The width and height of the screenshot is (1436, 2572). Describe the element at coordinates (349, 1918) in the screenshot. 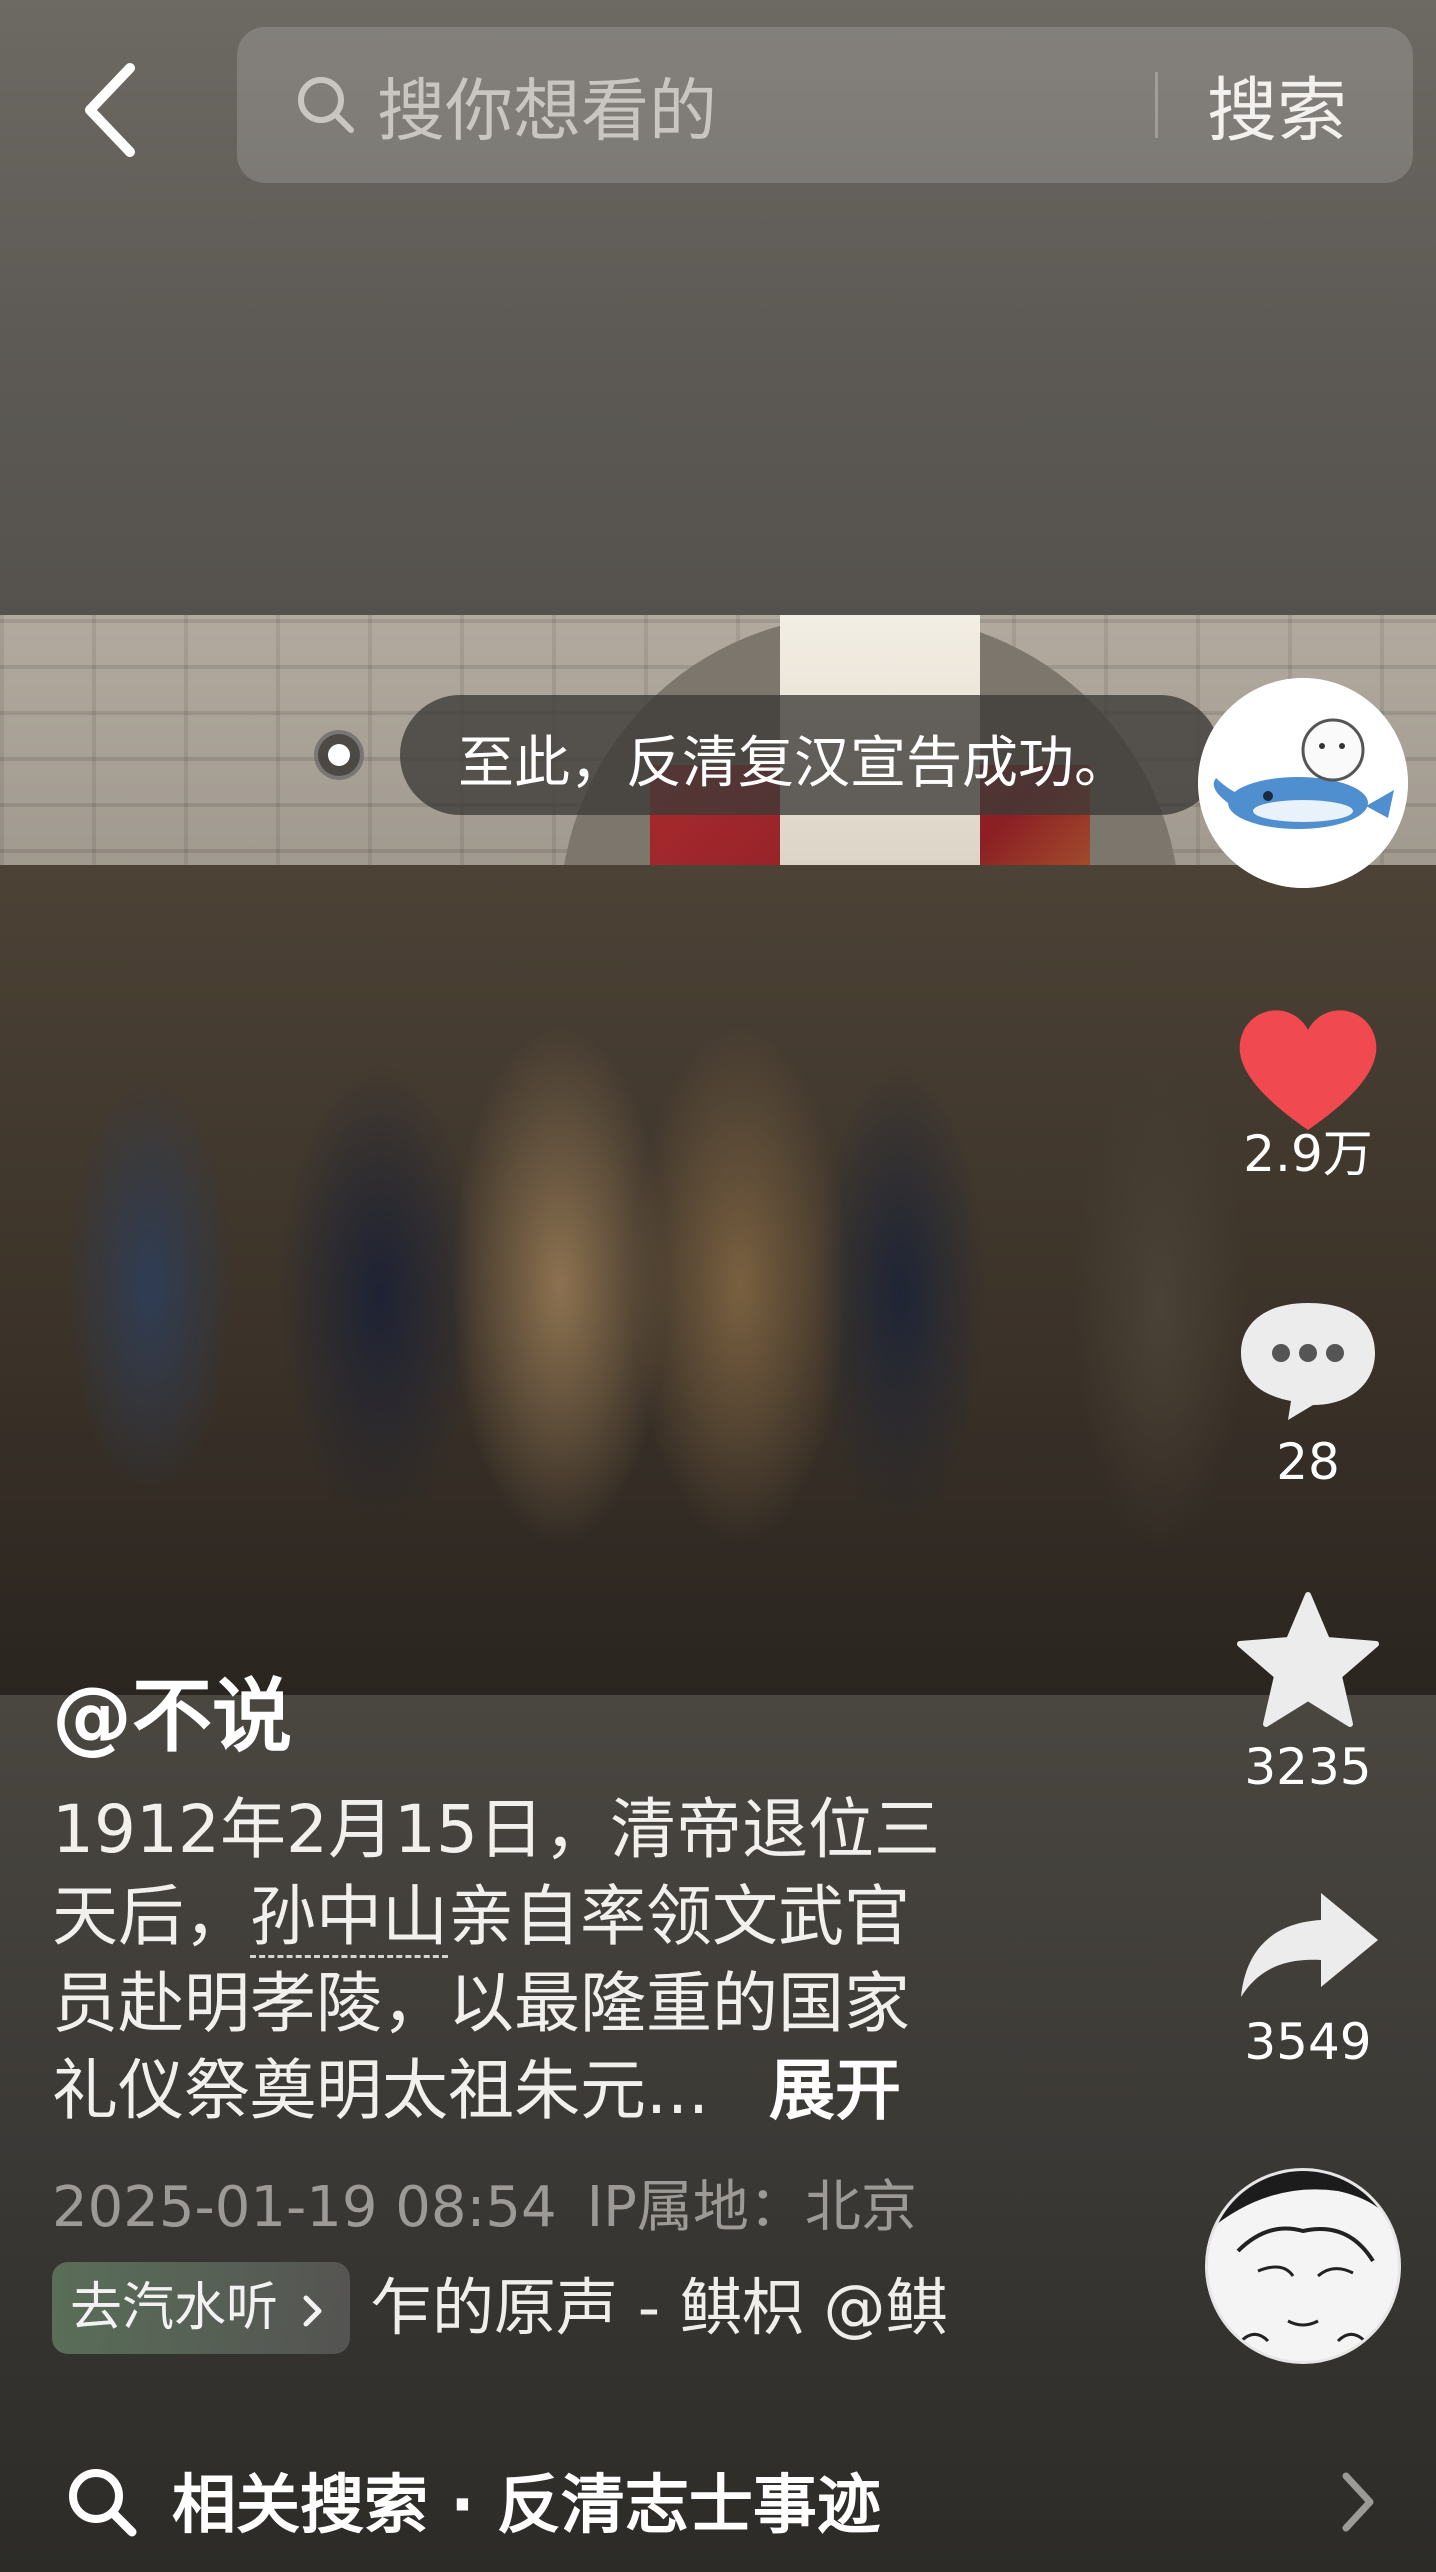

I see `keyword-link: 孙中山` at that location.